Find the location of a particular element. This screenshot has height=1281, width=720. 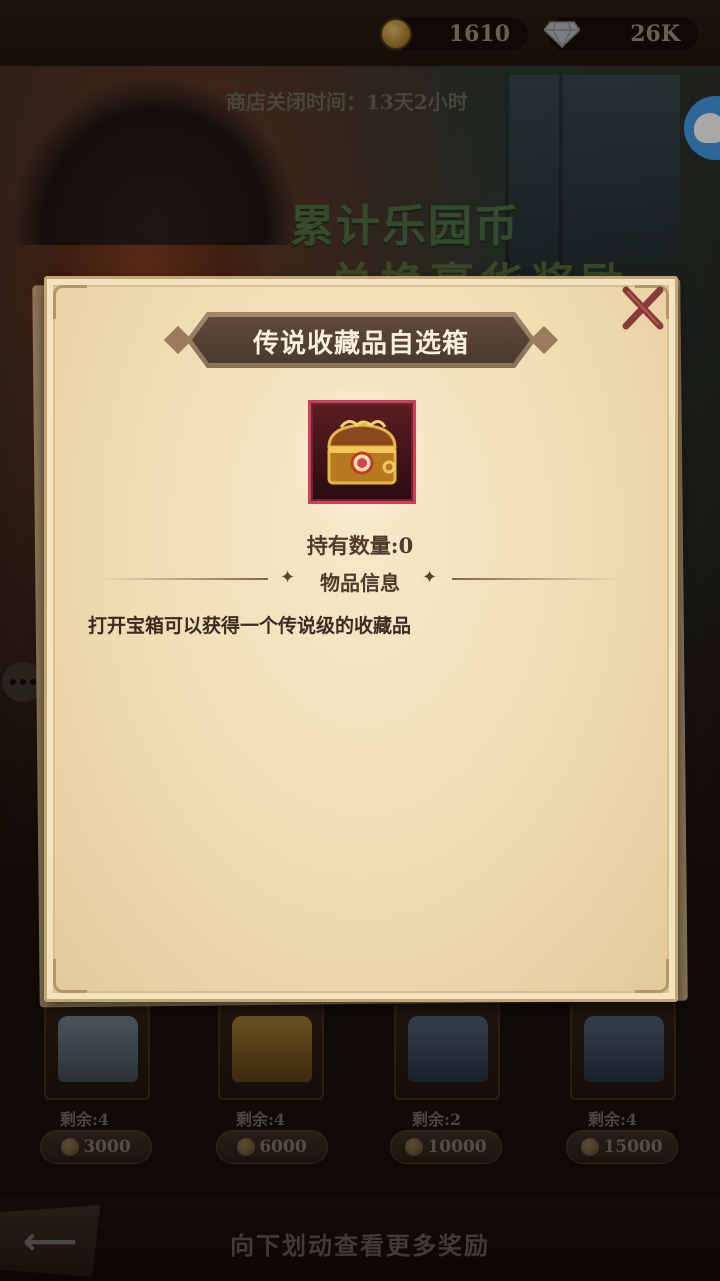

divider-line is located at coordinates (537, 579).